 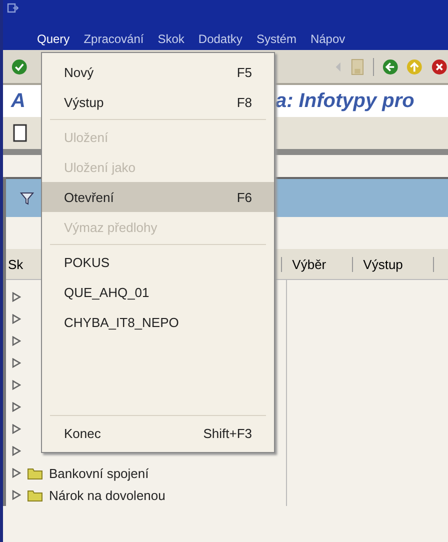 What do you see at coordinates (393, 264) in the screenshot?
I see `column-header: Výstup` at bounding box center [393, 264].